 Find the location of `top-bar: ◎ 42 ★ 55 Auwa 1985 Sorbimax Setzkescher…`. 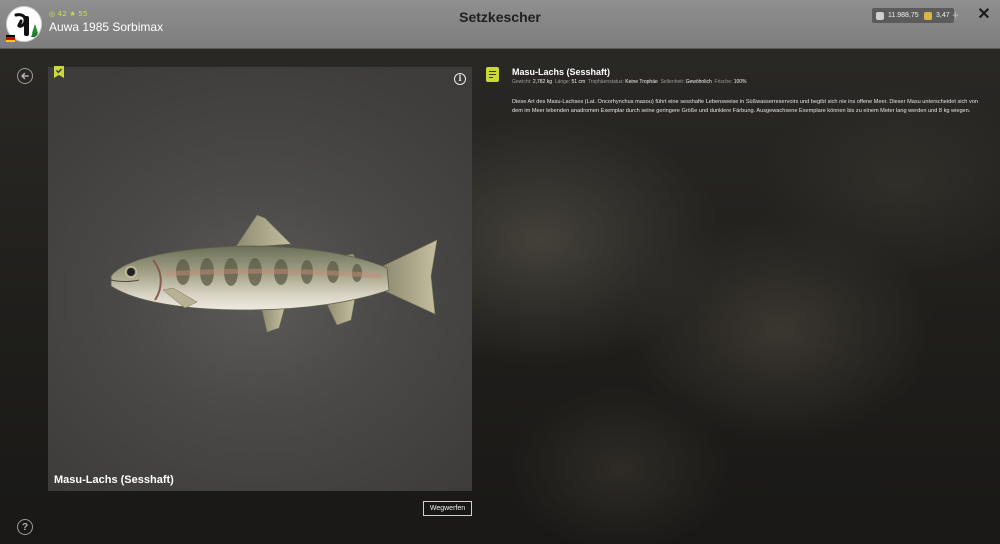

top-bar: ◎ 42 ★ 55 Auwa 1985 Sorbimax Setzkescher… is located at coordinates (500, 24).